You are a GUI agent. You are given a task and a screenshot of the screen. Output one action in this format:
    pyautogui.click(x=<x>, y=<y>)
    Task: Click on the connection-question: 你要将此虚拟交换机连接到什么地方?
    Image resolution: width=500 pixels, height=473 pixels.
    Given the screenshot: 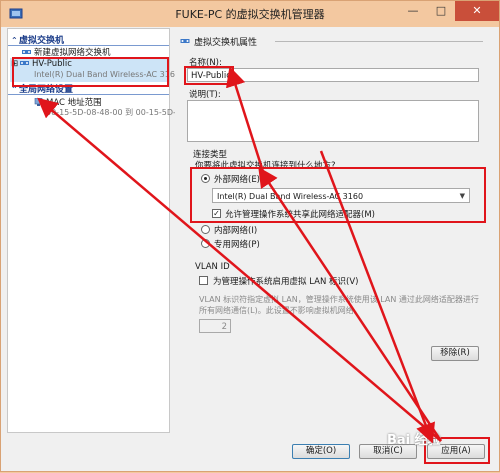 What is the action you would take?
    pyautogui.click(x=265, y=166)
    